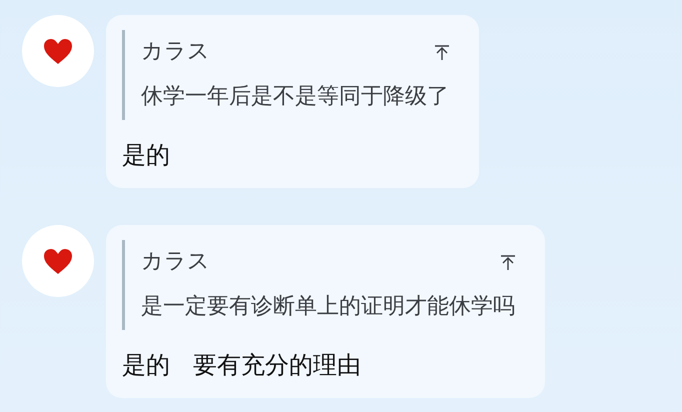  I want to click on reply-text: 是的, so click(146, 155).